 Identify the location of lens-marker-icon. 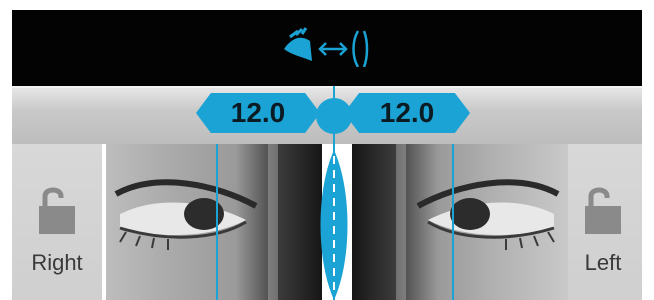
(334, 225).